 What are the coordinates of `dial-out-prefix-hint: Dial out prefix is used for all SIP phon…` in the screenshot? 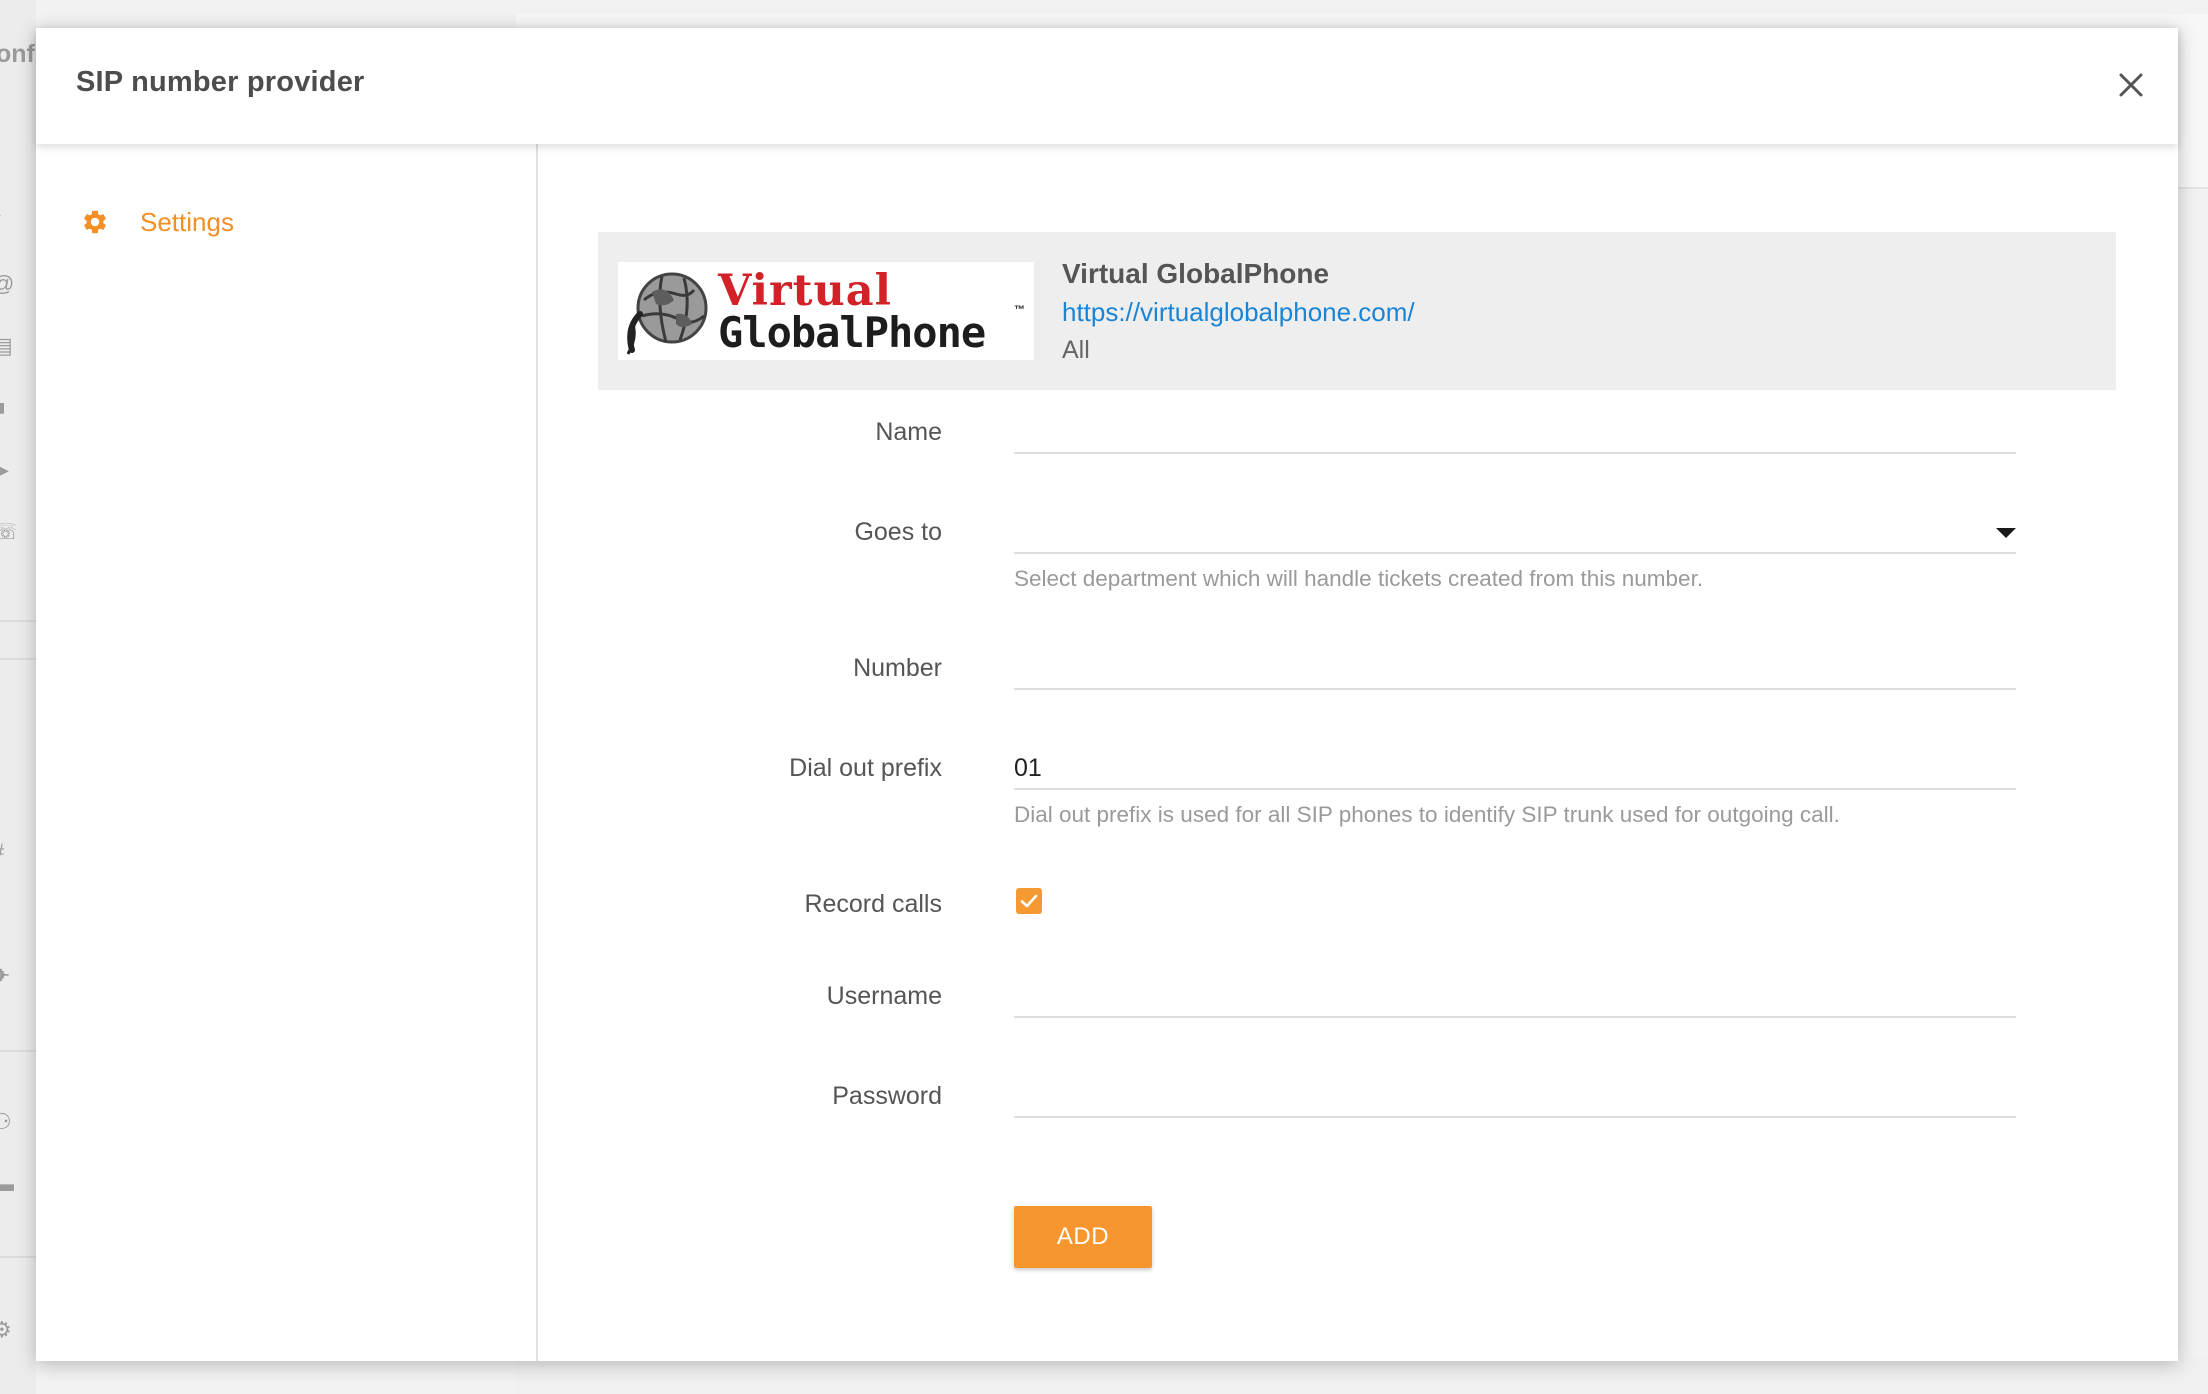 It's located at (1427, 814).